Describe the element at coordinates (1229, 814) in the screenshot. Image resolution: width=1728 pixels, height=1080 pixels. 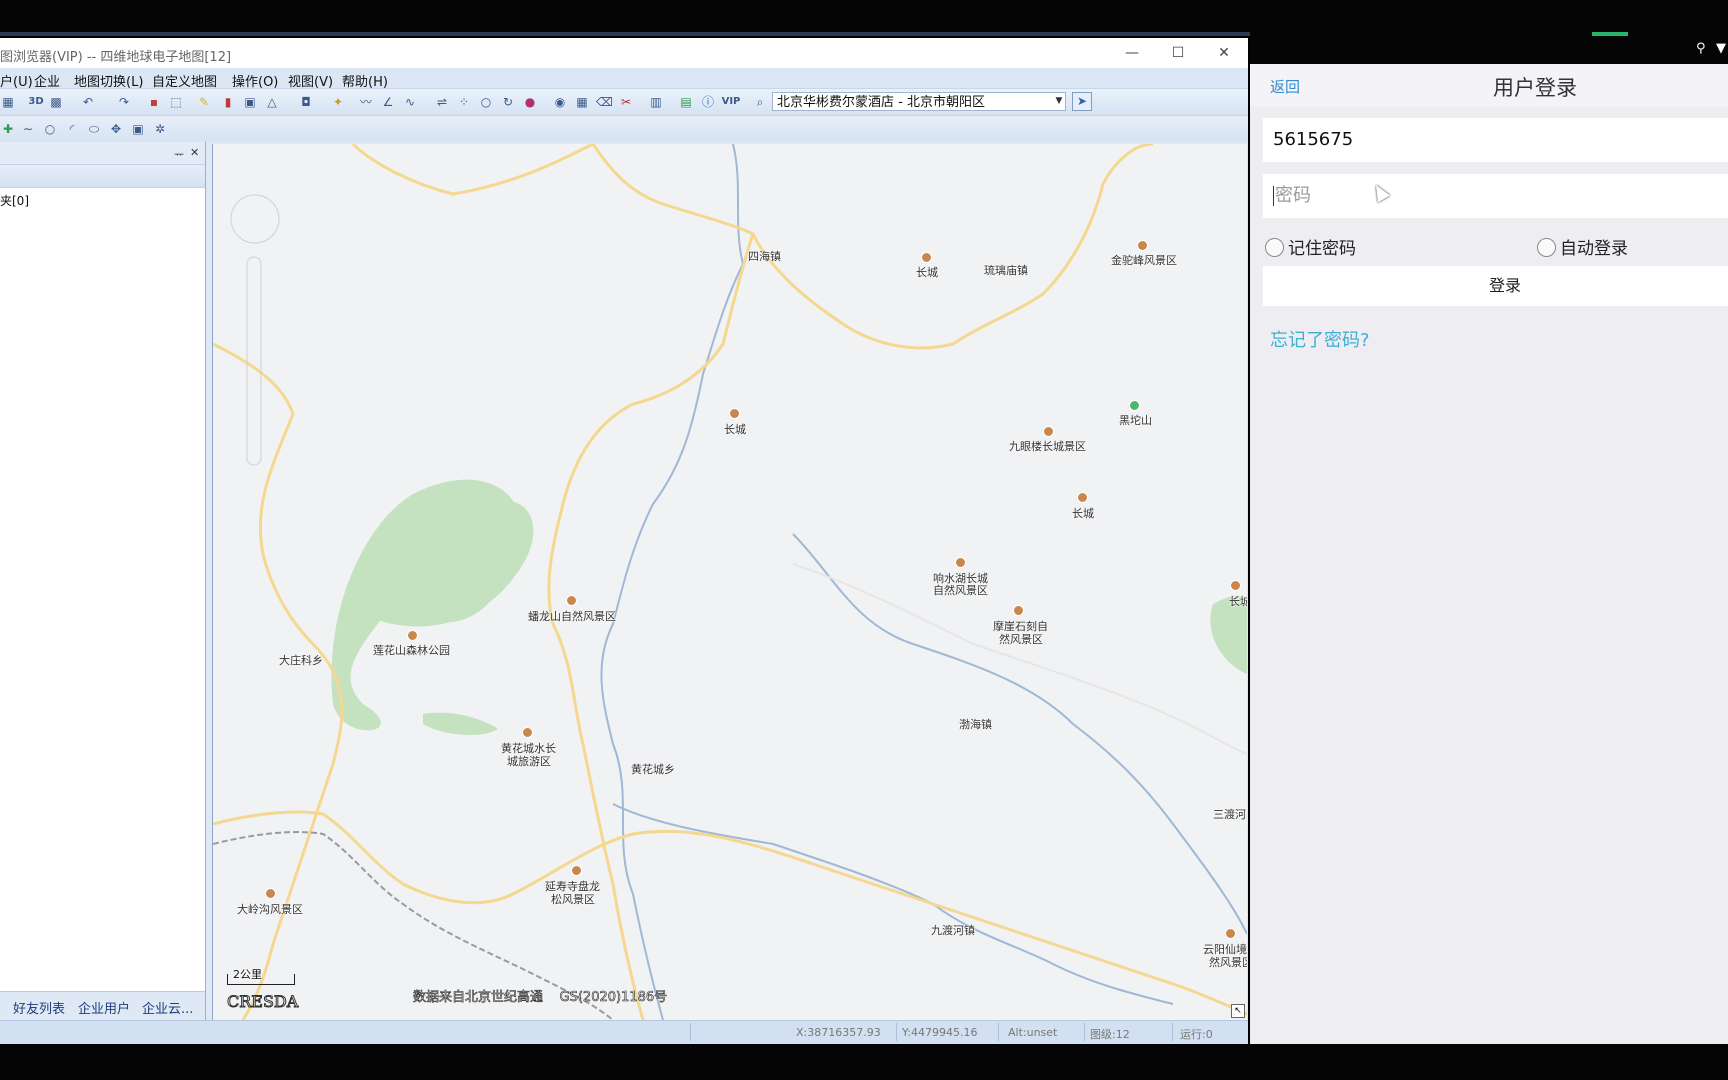
I see `map-label-sanduhe: 三渡河` at that location.